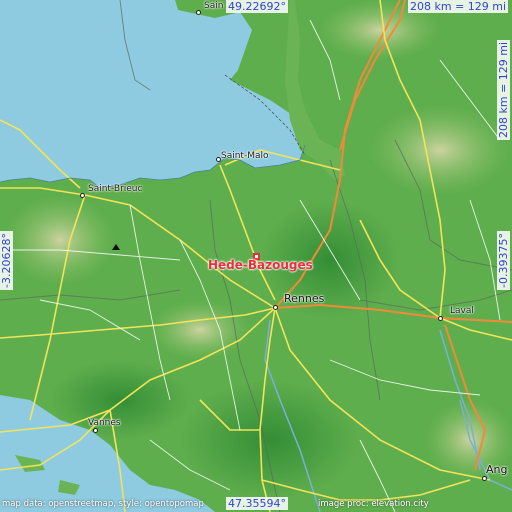  What do you see at coordinates (198, 12) in the screenshot?
I see `saint-top-dot` at bounding box center [198, 12].